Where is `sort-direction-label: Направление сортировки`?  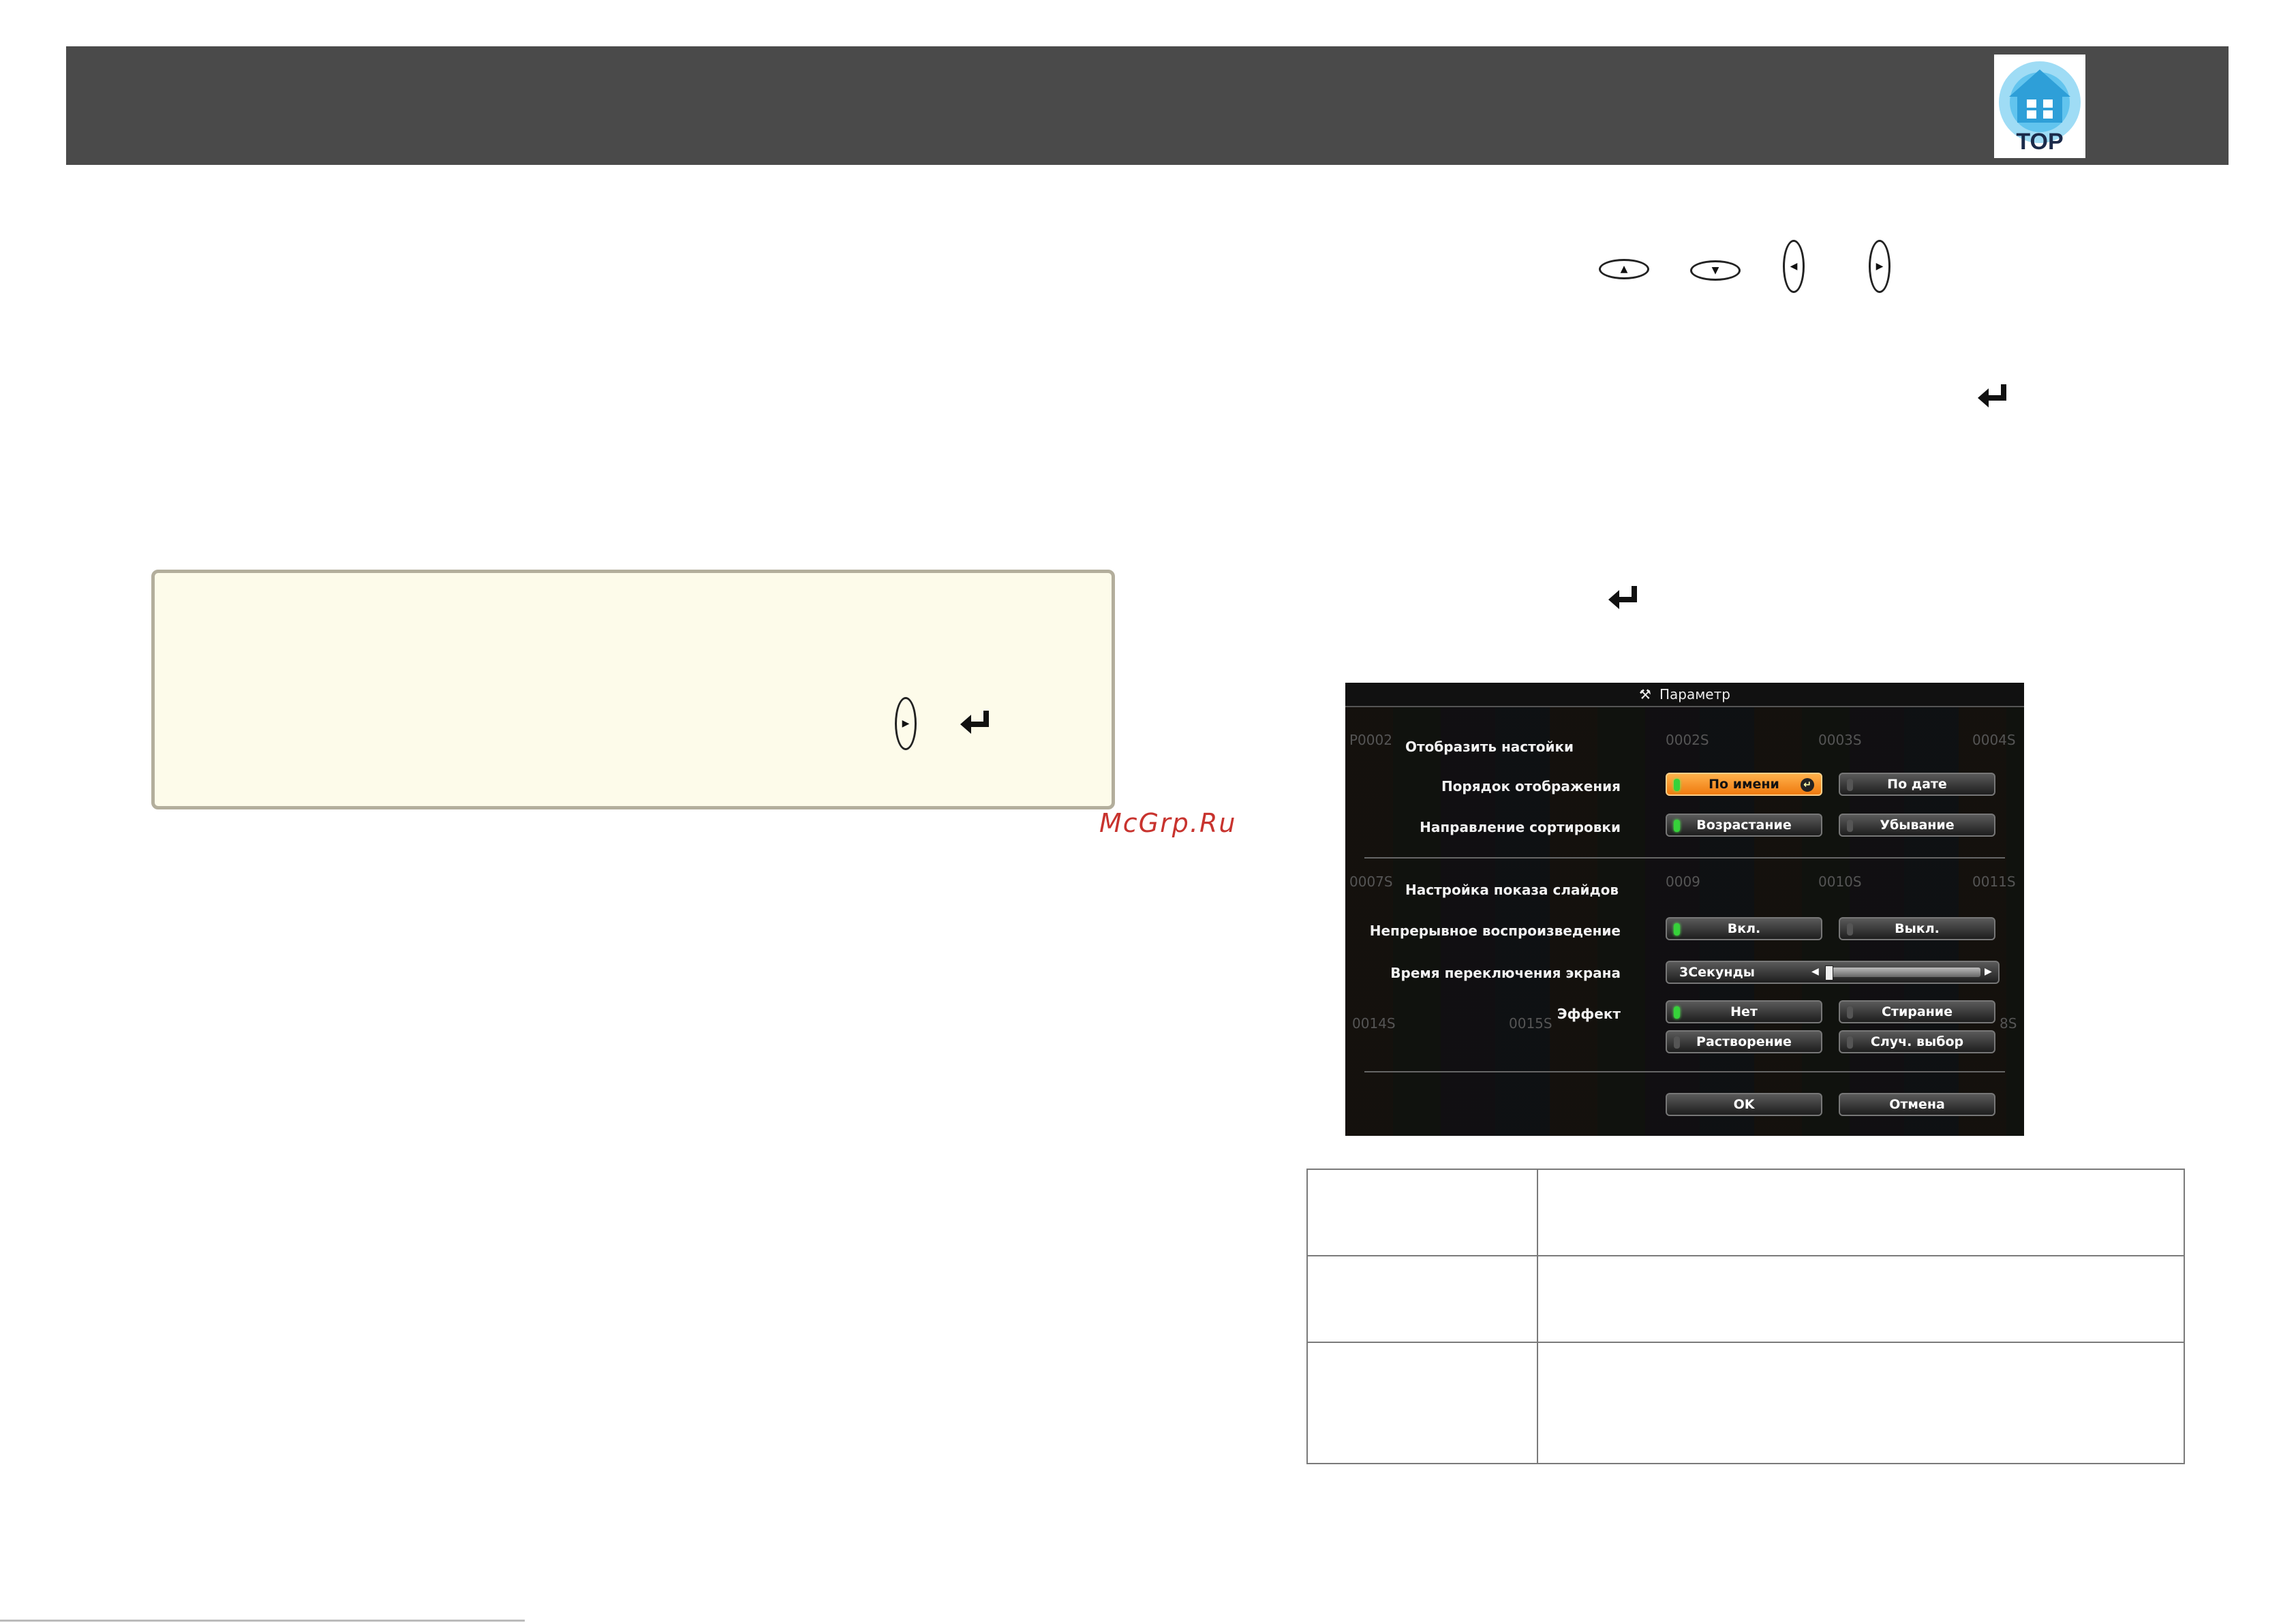
sort-direction-label: Направление сортировки is located at coordinates (1520, 827).